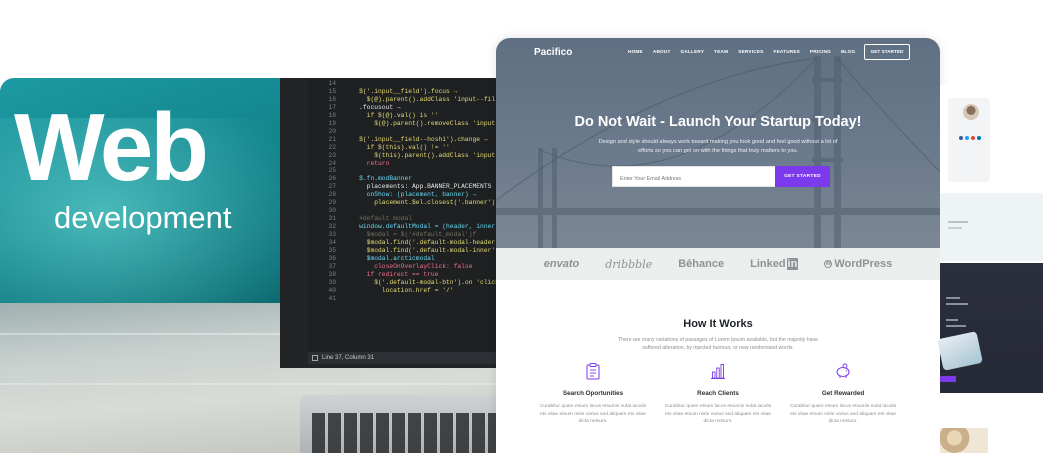 This screenshot has height=453, width=1043. I want to click on email-field, so click(694, 179).